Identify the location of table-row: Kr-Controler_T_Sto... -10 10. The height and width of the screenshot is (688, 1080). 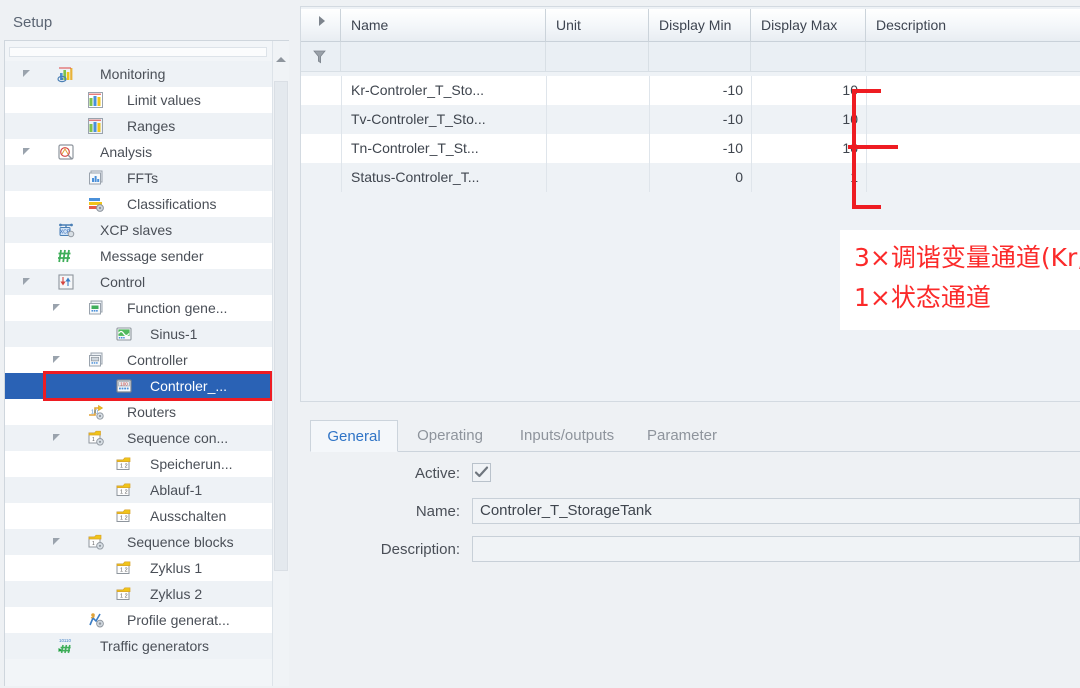
(690, 90).